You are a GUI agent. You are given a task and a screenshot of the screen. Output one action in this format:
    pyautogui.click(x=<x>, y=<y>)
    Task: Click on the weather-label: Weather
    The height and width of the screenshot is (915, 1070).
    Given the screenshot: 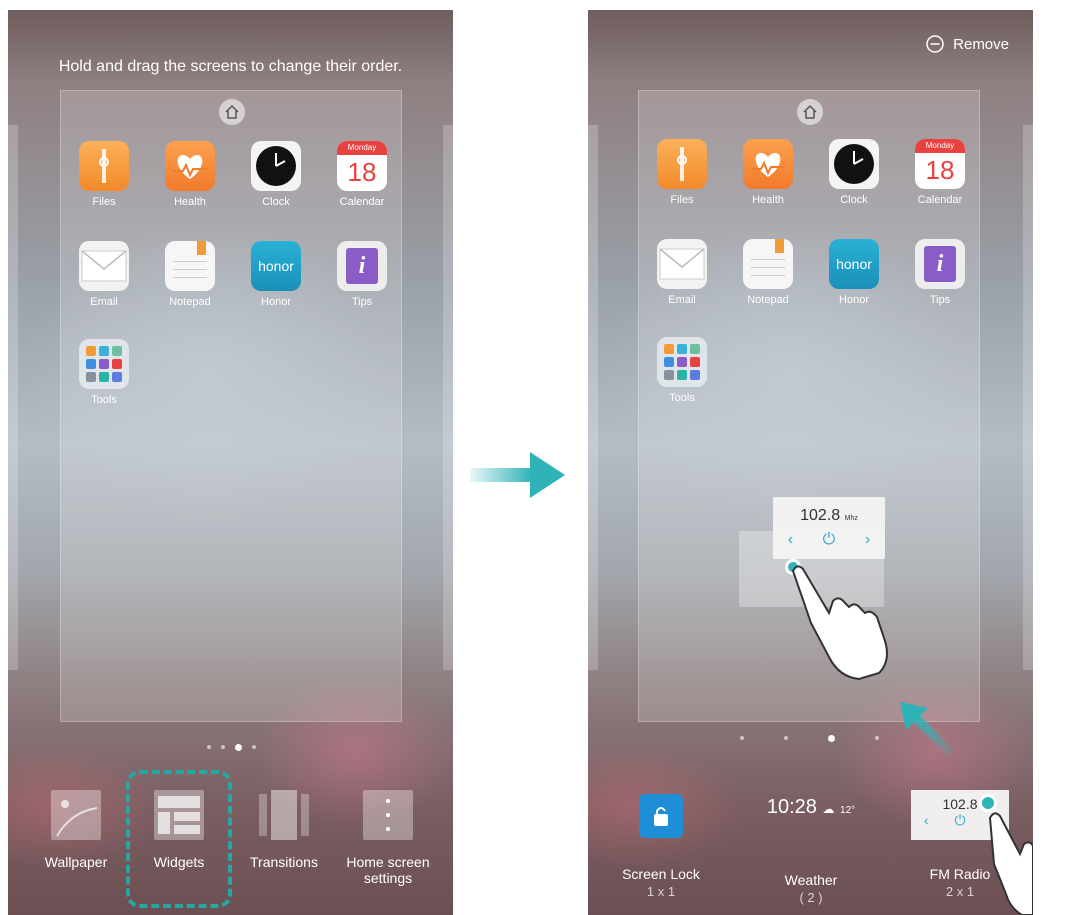 What is the action you would take?
    pyautogui.click(x=811, y=880)
    